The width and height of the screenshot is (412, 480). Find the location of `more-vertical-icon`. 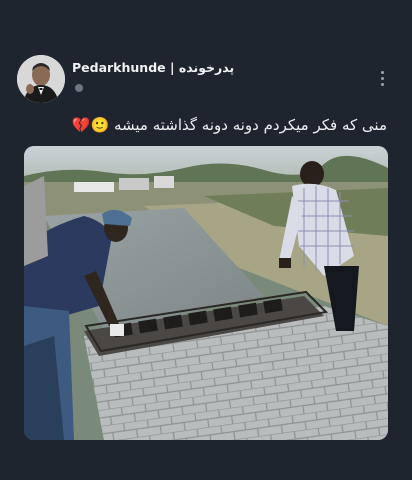

more-vertical-icon is located at coordinates (383, 79).